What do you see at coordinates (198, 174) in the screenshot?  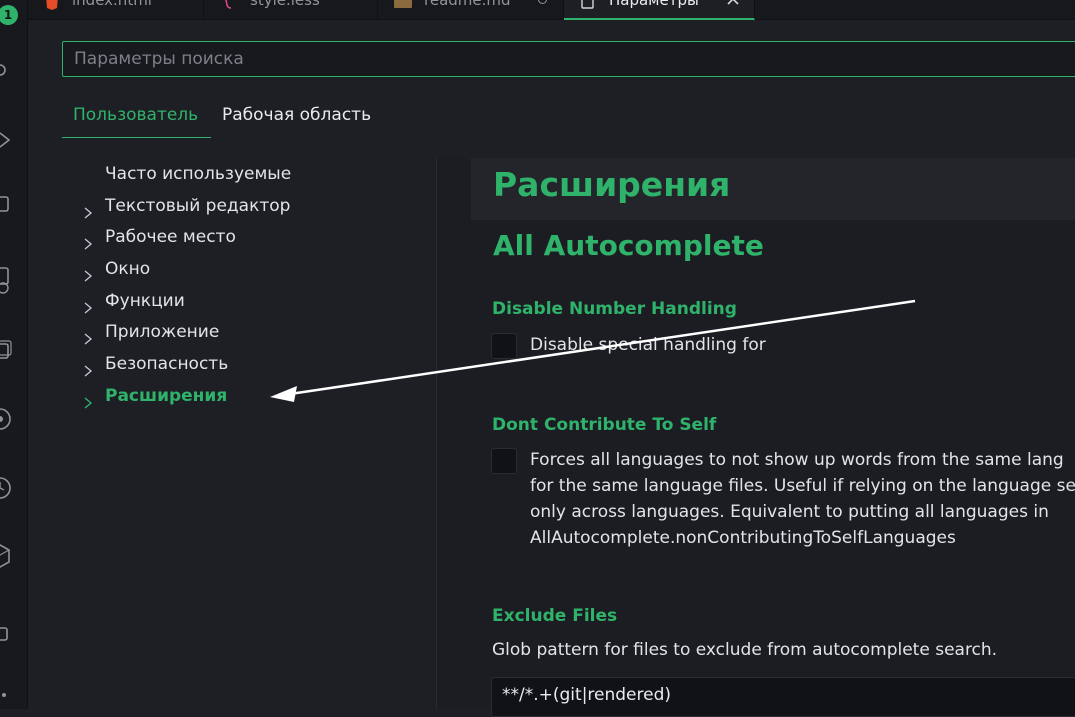 I see `toc-item-label: Часто используемые` at bounding box center [198, 174].